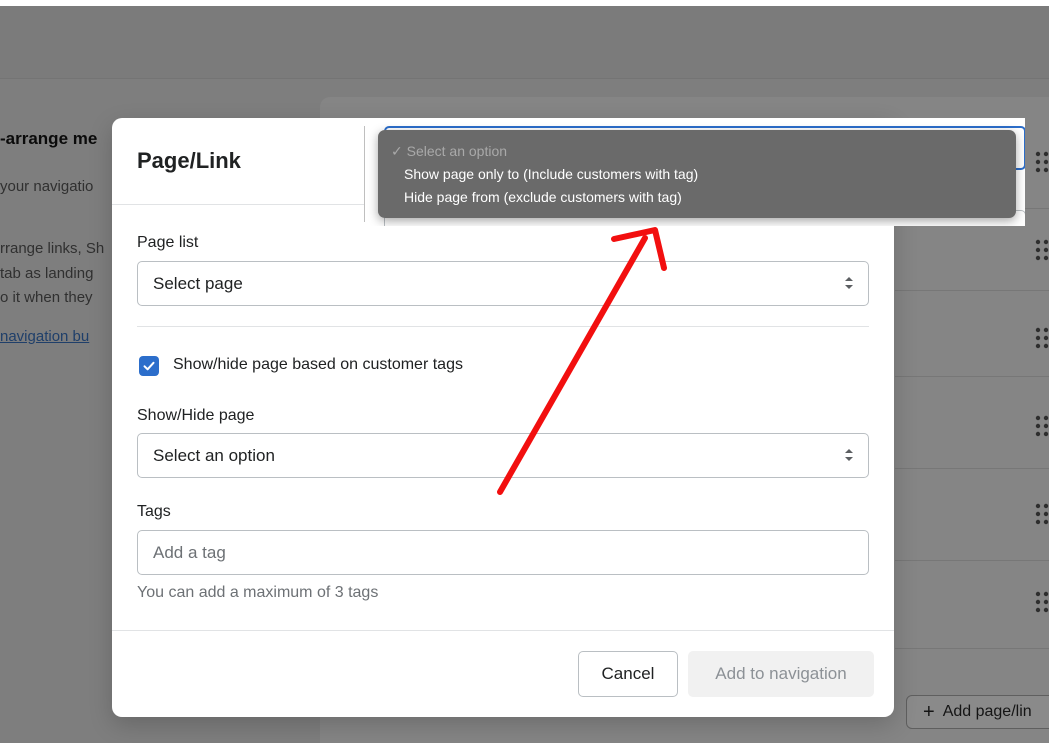 Image resolution: width=1049 pixels, height=743 pixels. Describe the element at coordinates (189, 160) in the screenshot. I see `modal-title: Page/Link` at that location.